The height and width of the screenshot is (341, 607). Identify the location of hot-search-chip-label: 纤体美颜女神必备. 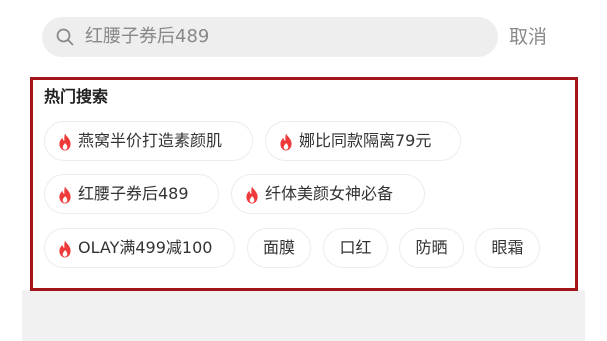
(329, 193).